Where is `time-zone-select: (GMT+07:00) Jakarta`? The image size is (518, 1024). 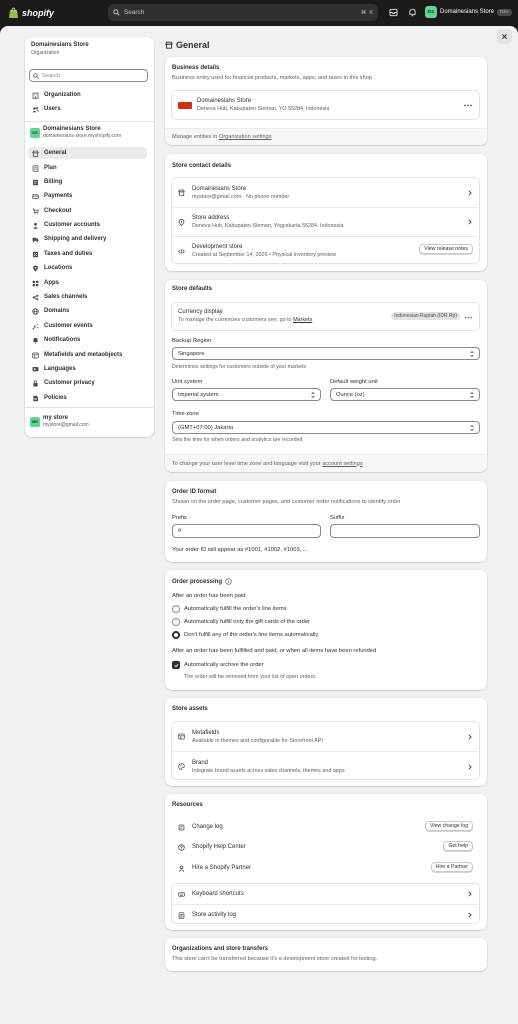
time-zone-select: (GMT+07:00) Jakarta is located at coordinates (326, 427).